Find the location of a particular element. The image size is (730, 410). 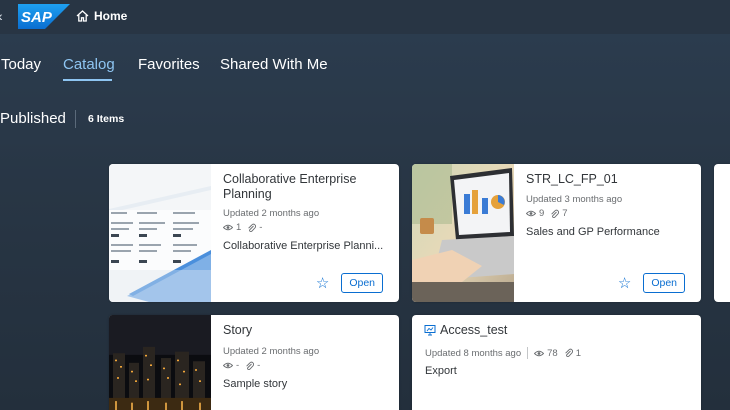

attachments-count: 7 is located at coordinates (565, 213).